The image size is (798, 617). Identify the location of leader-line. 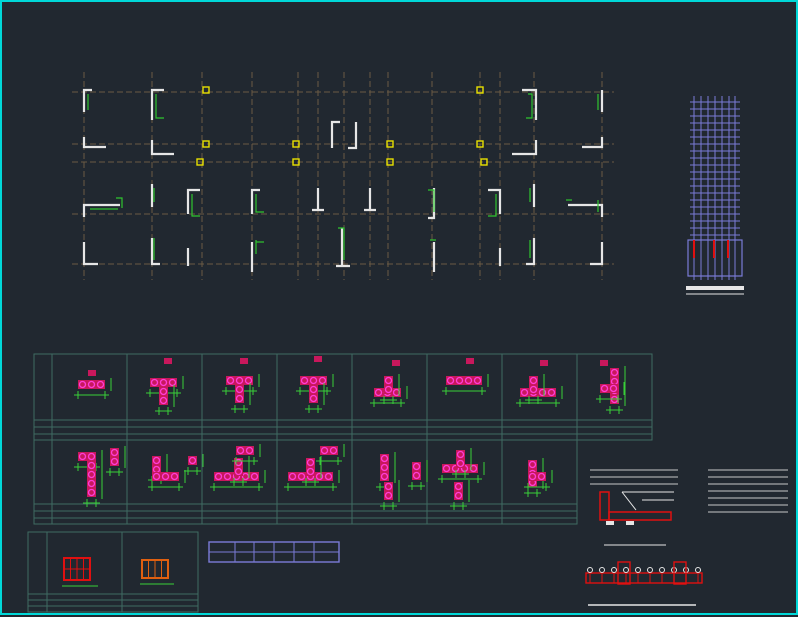
(629, 501).